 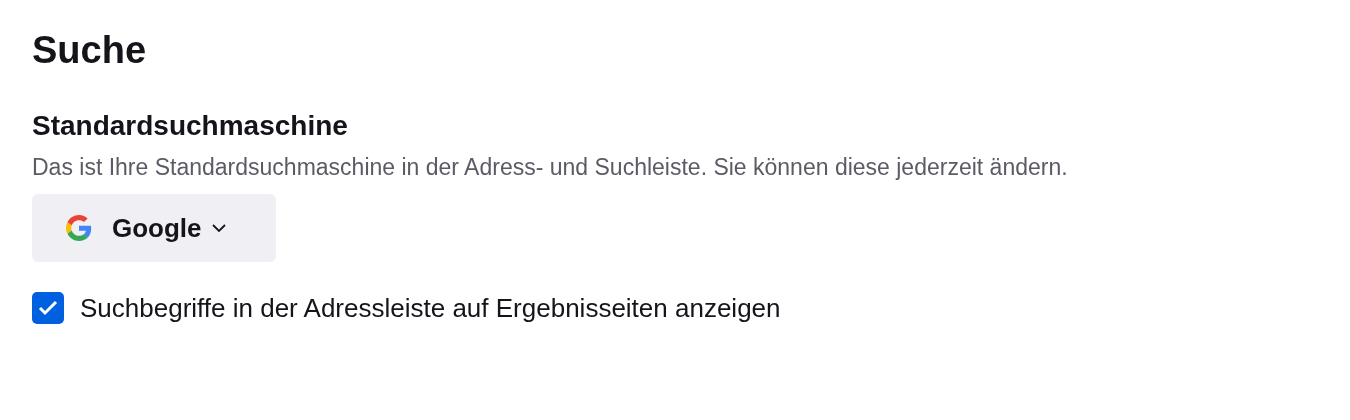 What do you see at coordinates (79, 228) in the screenshot?
I see `google-icon` at bounding box center [79, 228].